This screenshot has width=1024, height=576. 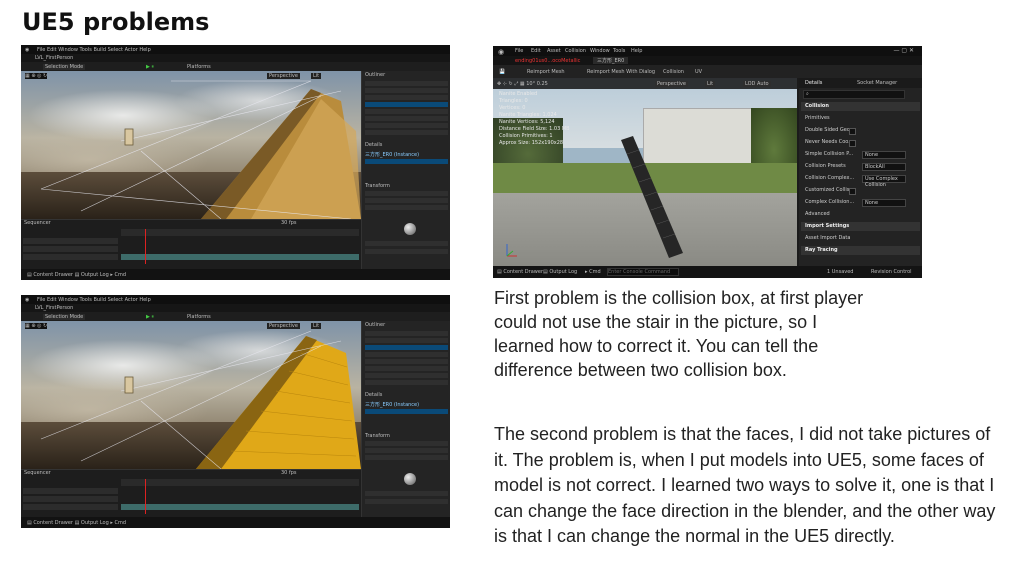 I want to click on property-dropdown: Use Complex Collision, so click(x=884, y=181).